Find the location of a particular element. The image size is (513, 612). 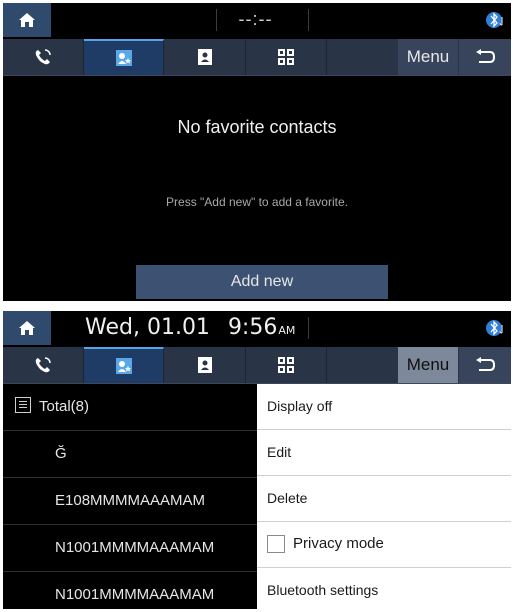

contact-name: E108MMMMAAAMAM is located at coordinates (130, 500).